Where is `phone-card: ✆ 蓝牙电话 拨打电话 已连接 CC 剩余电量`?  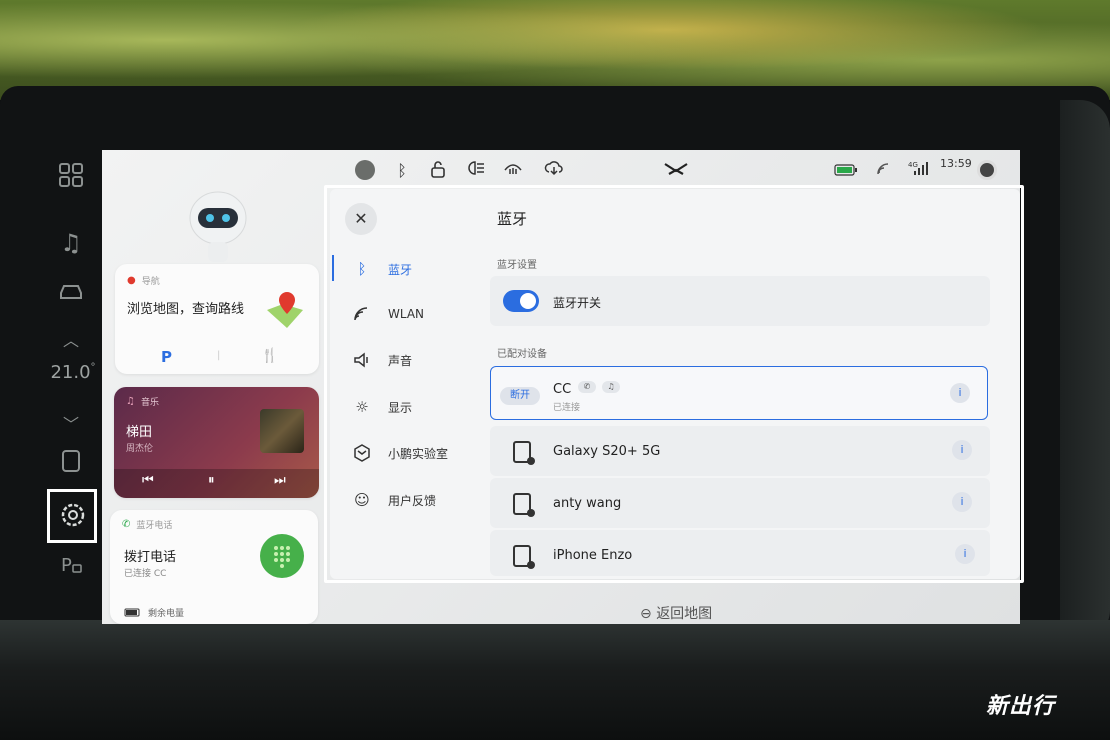
phone-card: ✆ 蓝牙电话 拨打电话 已连接 CC 剩余电量 is located at coordinates (214, 567).